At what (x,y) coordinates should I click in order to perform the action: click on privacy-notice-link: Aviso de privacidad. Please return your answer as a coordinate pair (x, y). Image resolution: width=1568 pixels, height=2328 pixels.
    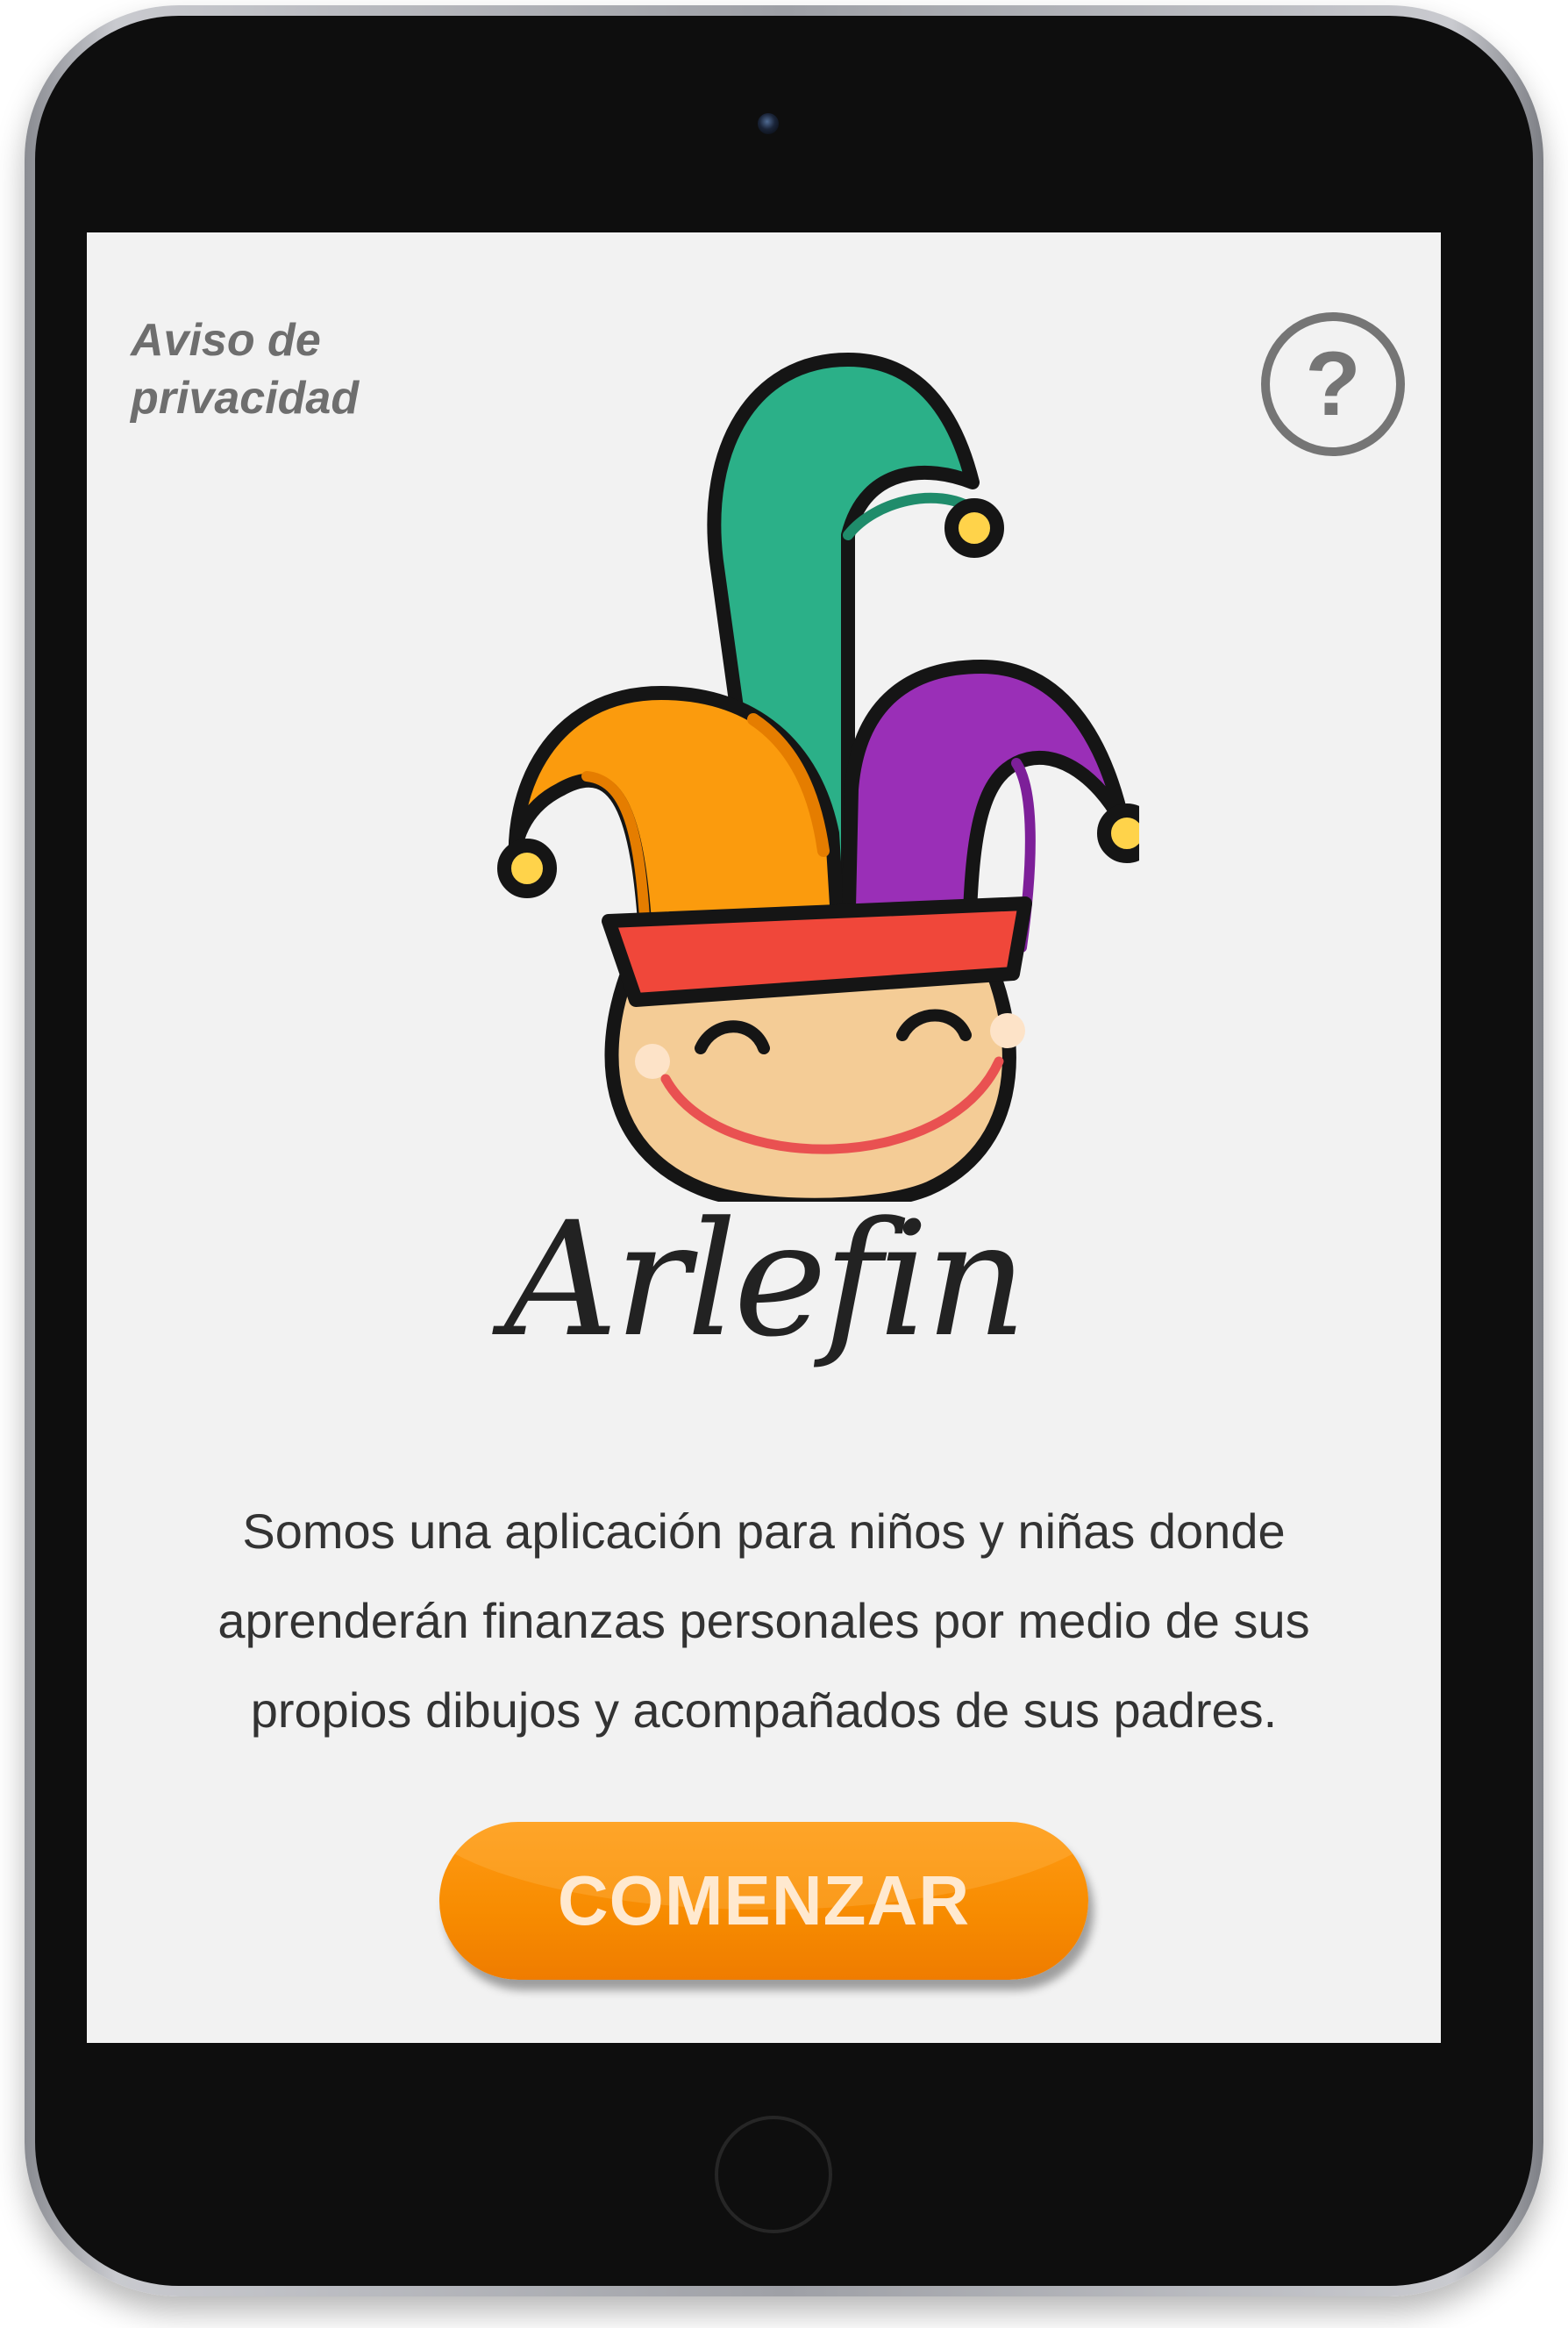
    Looking at the image, I should click on (245, 369).